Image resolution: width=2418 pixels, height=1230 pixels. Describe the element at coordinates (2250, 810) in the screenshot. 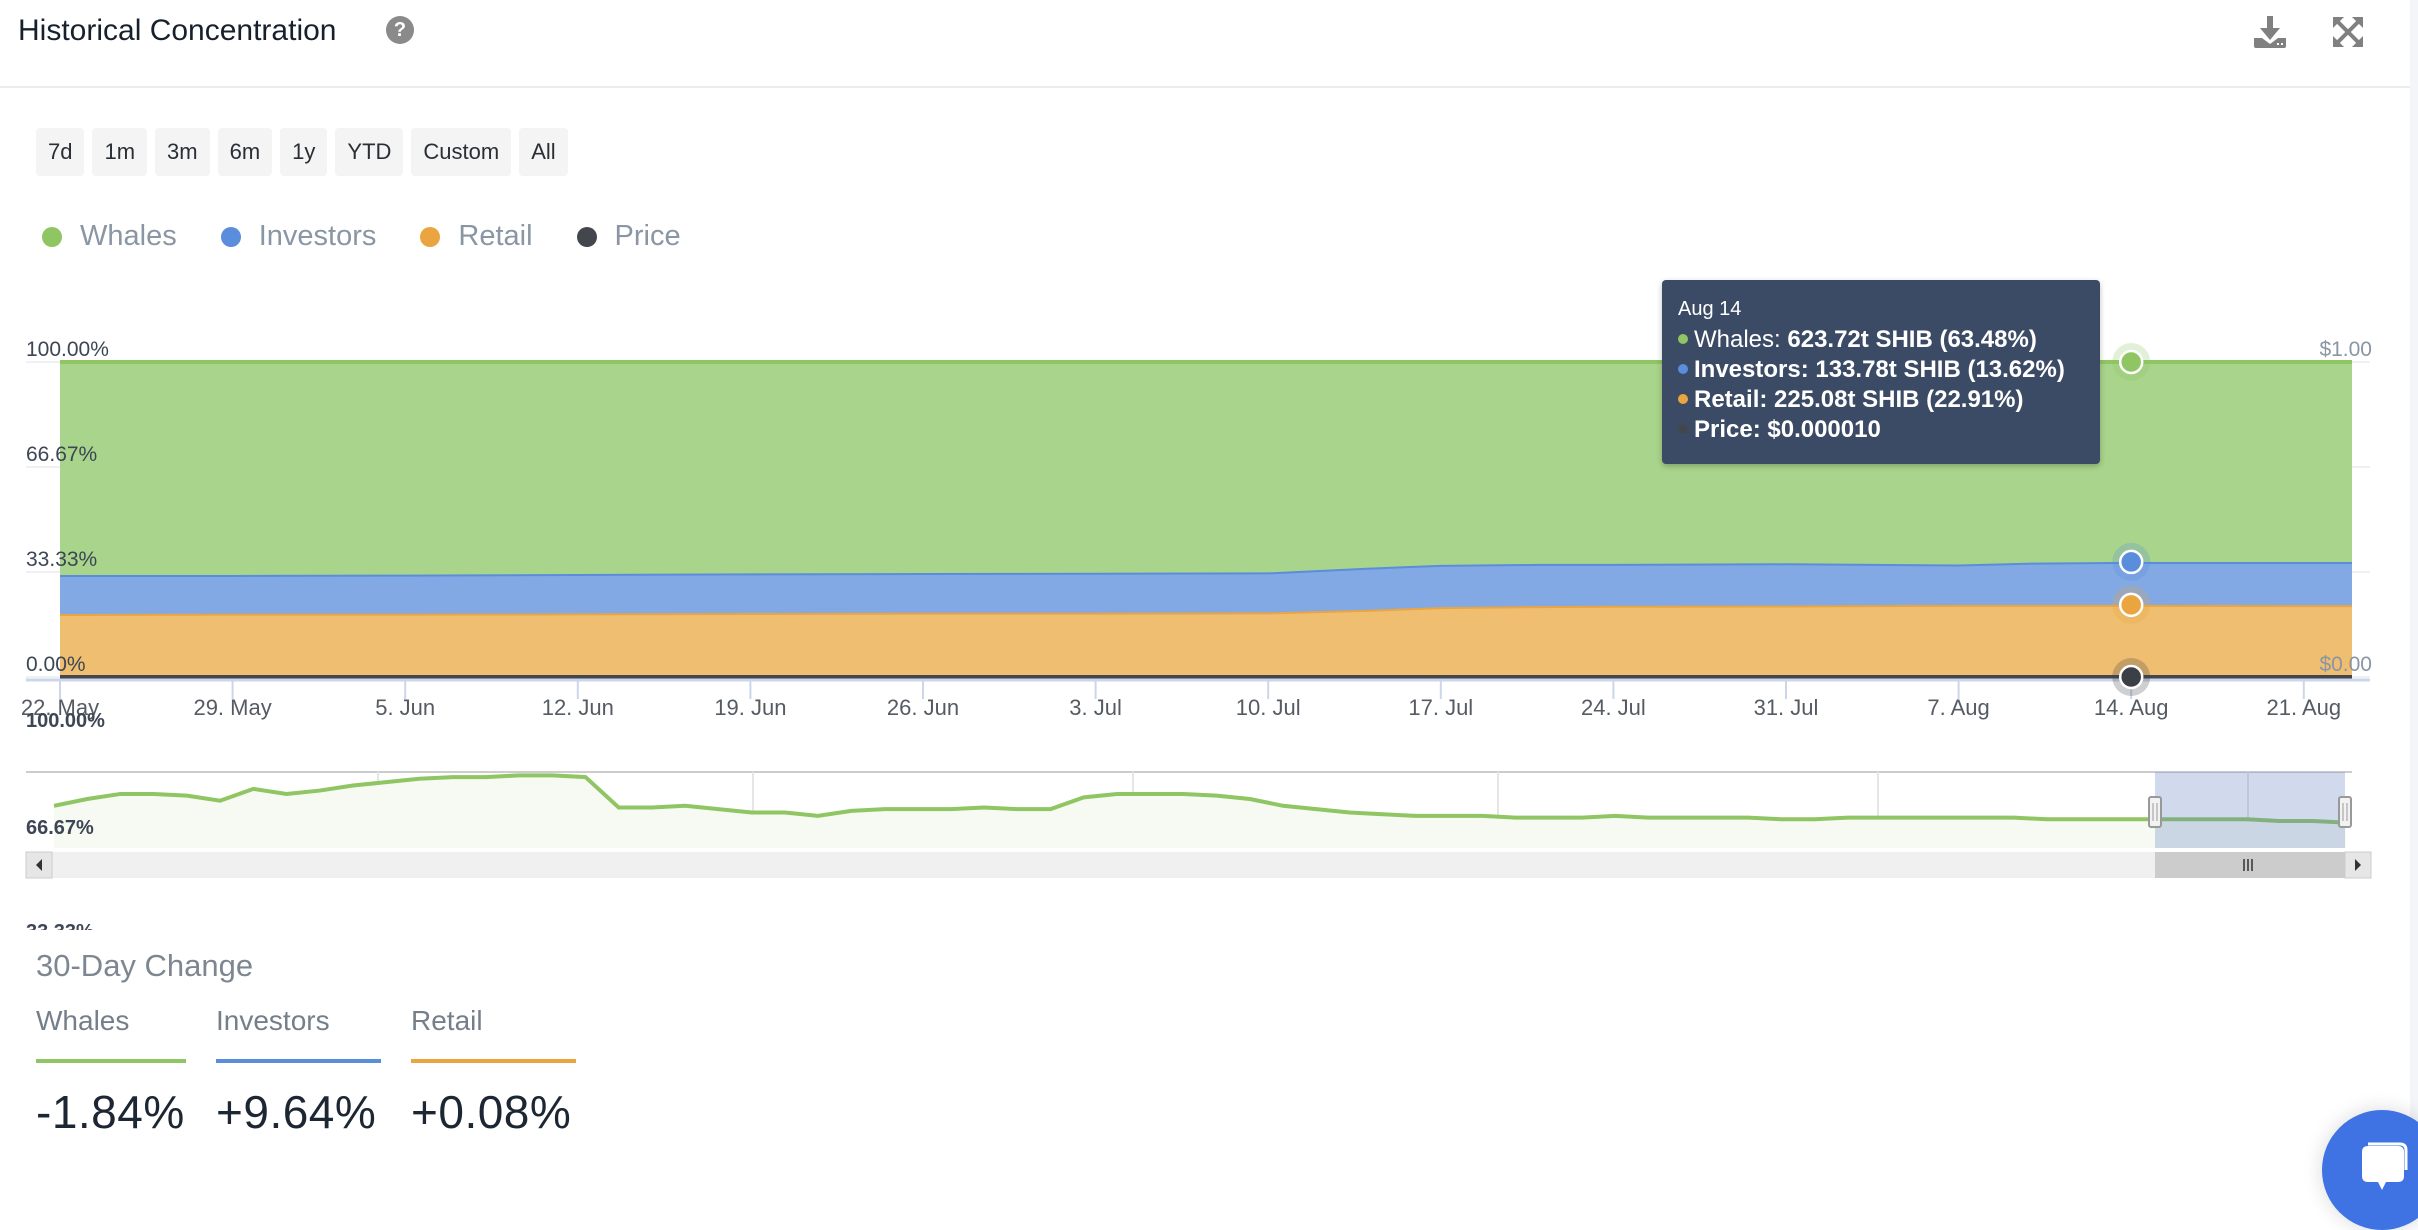

I see `navigator-selected-range` at that location.